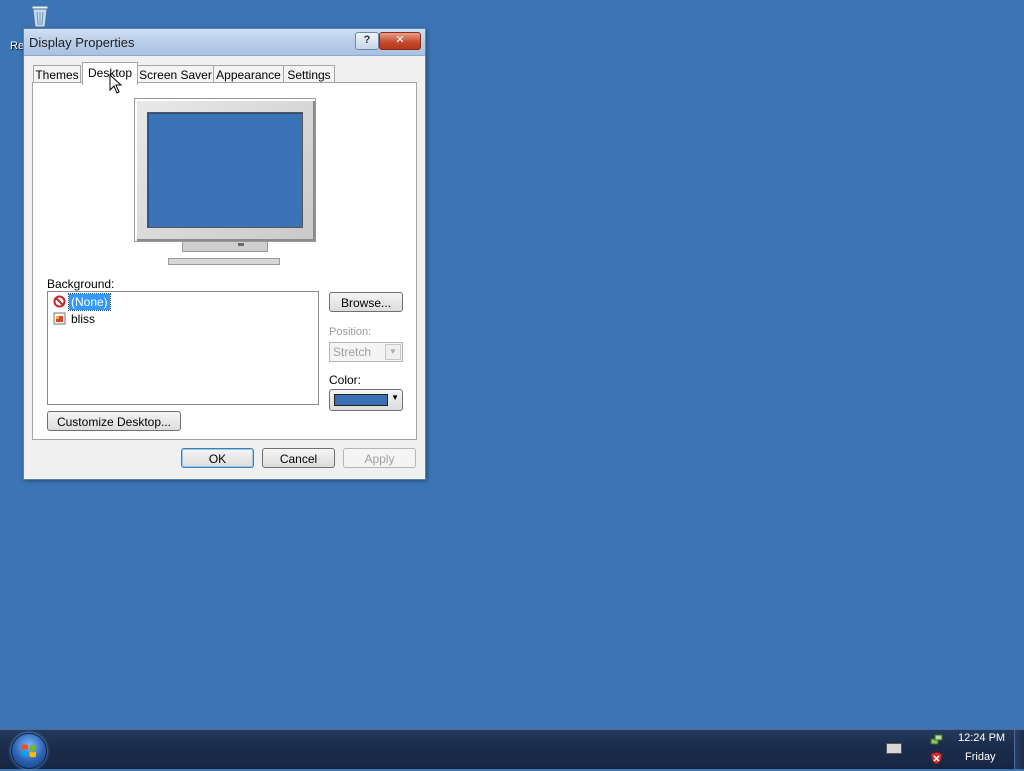  I want to click on recycle-bin-icon, so click(40, 16).